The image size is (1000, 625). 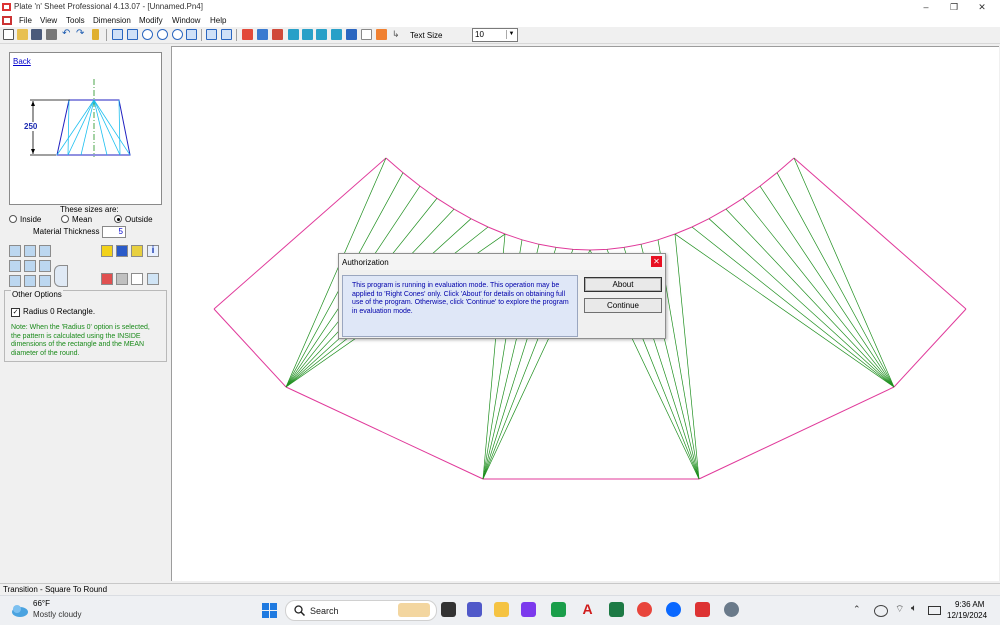 What do you see at coordinates (324, 611) in the screenshot?
I see `search-placeholder: Search` at bounding box center [324, 611].